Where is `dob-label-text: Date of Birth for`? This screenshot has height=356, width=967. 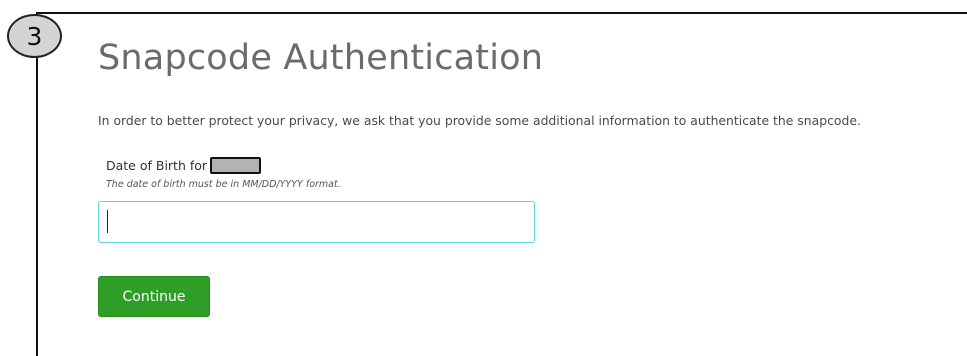
dob-label-text: Date of Birth for is located at coordinates (157, 165).